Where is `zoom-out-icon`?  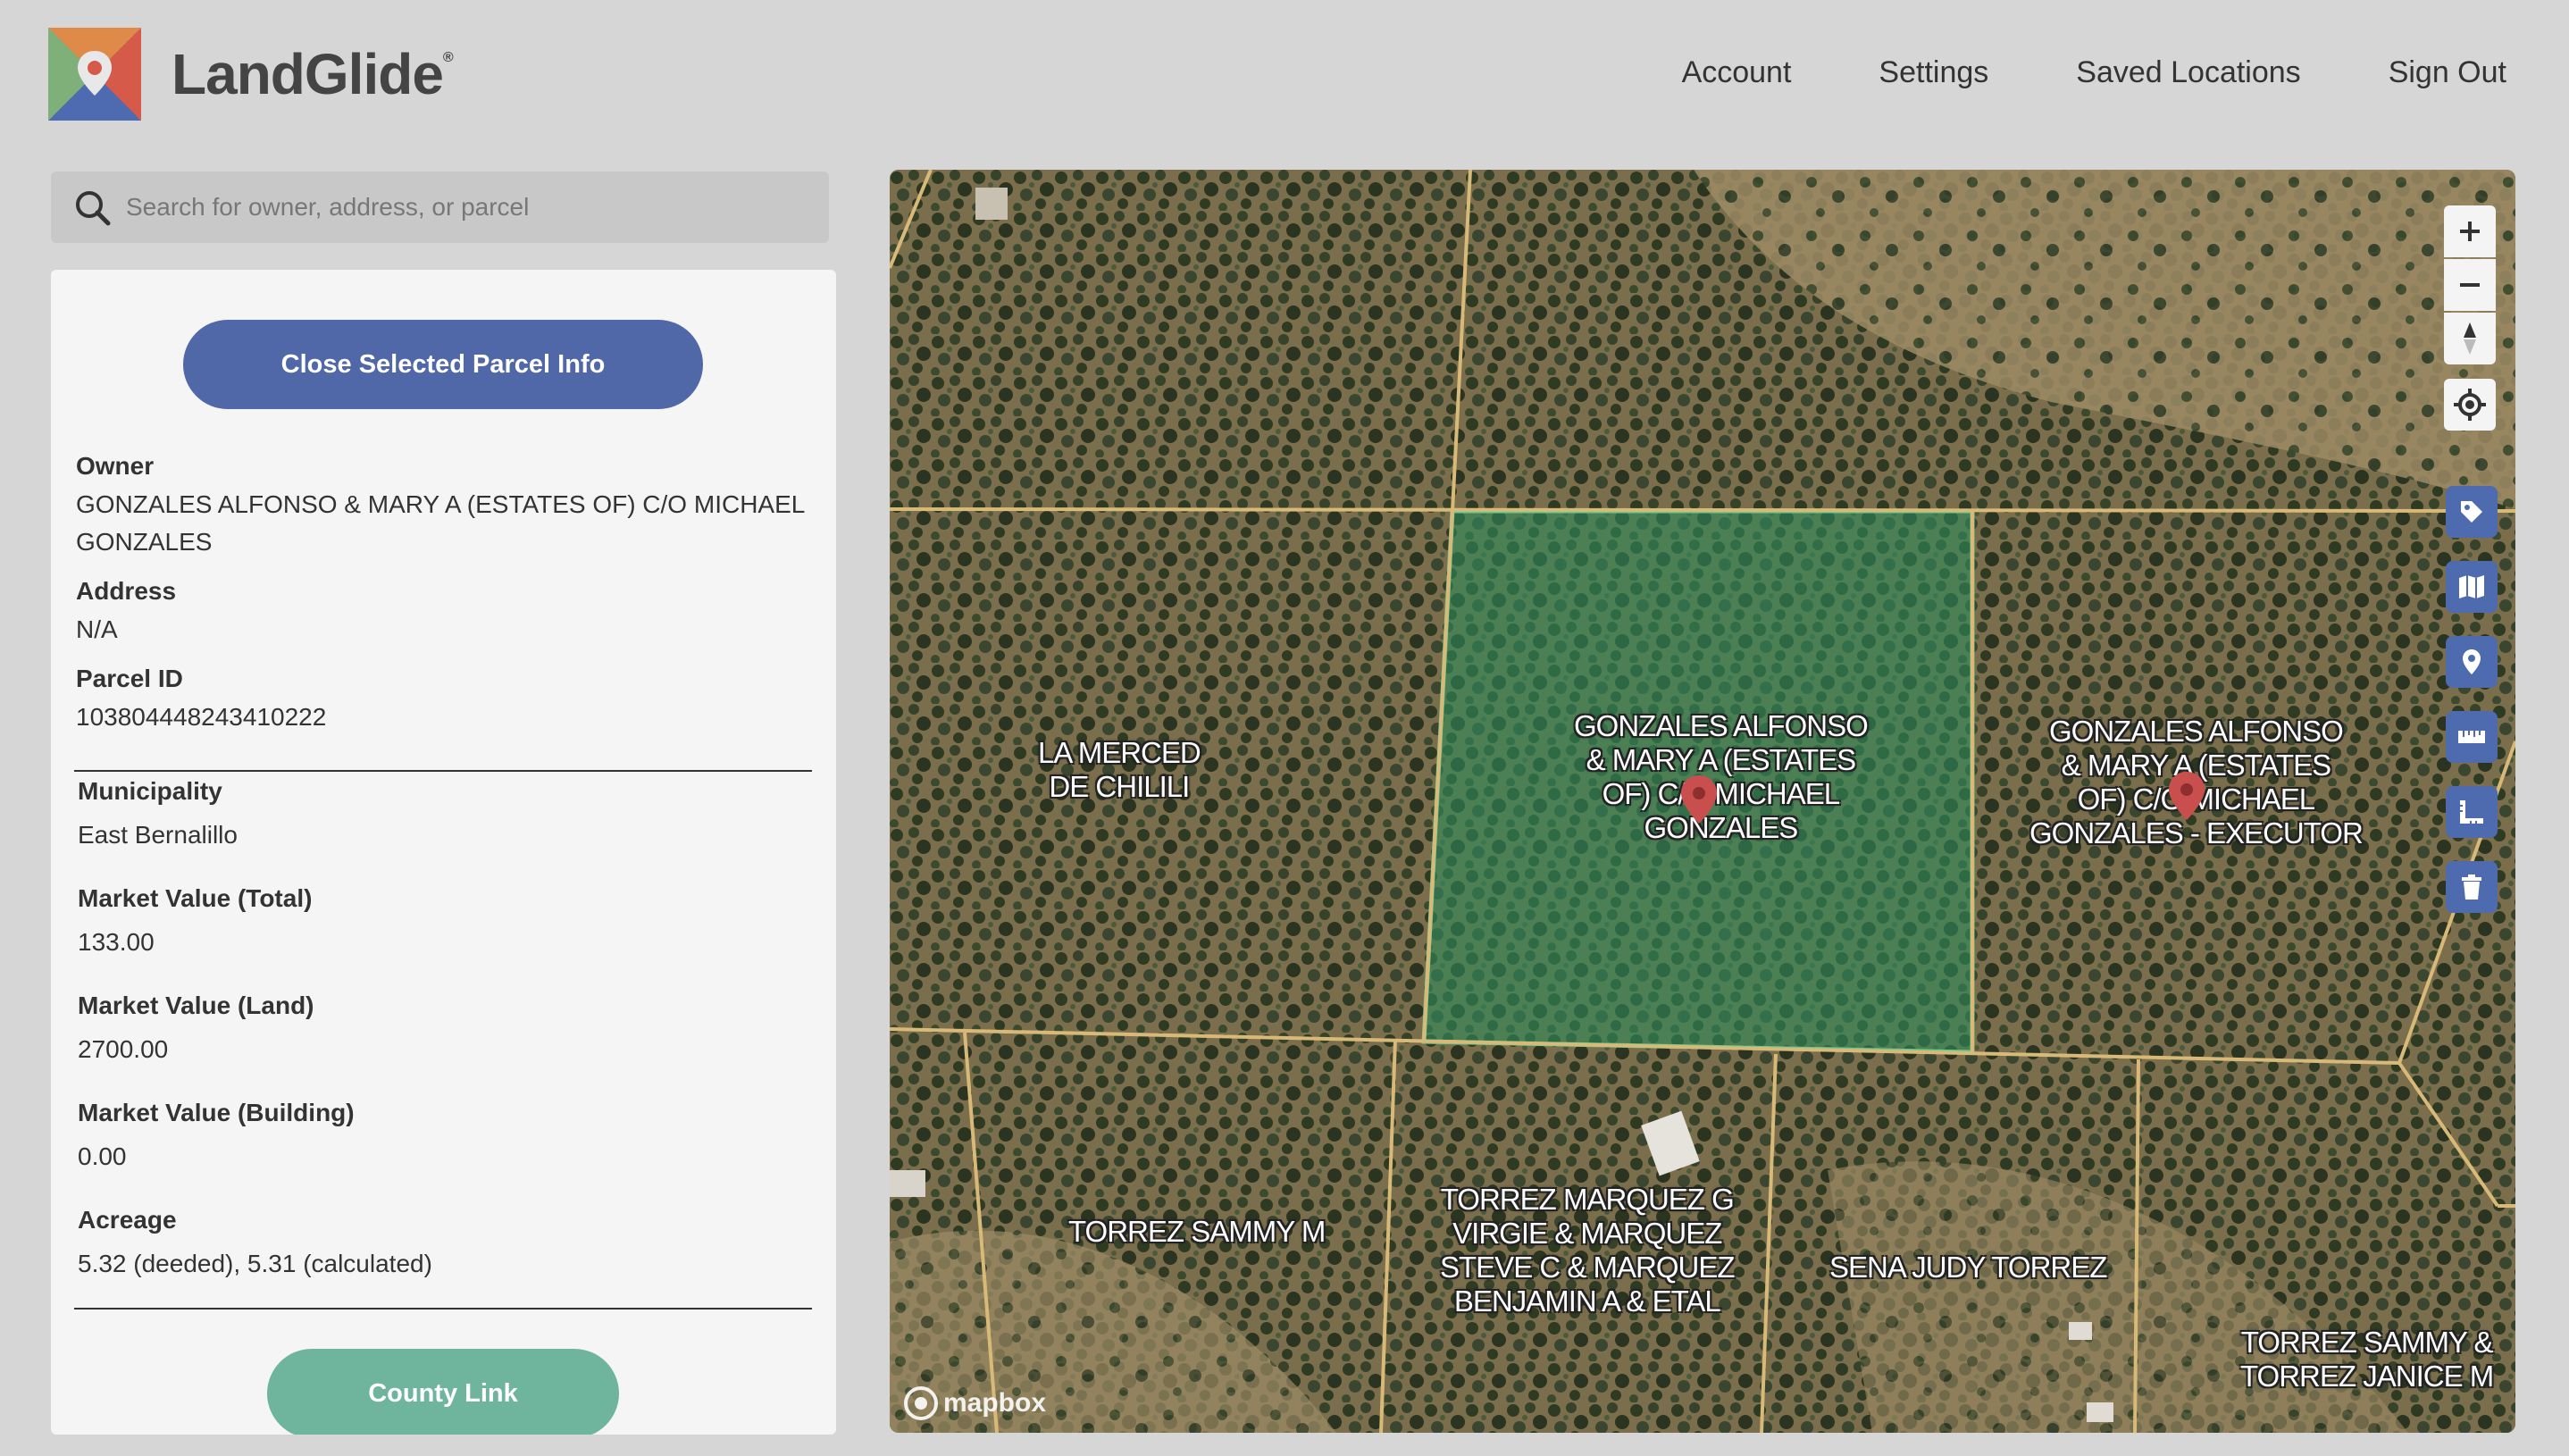
zoom-out-icon is located at coordinates (2470, 285).